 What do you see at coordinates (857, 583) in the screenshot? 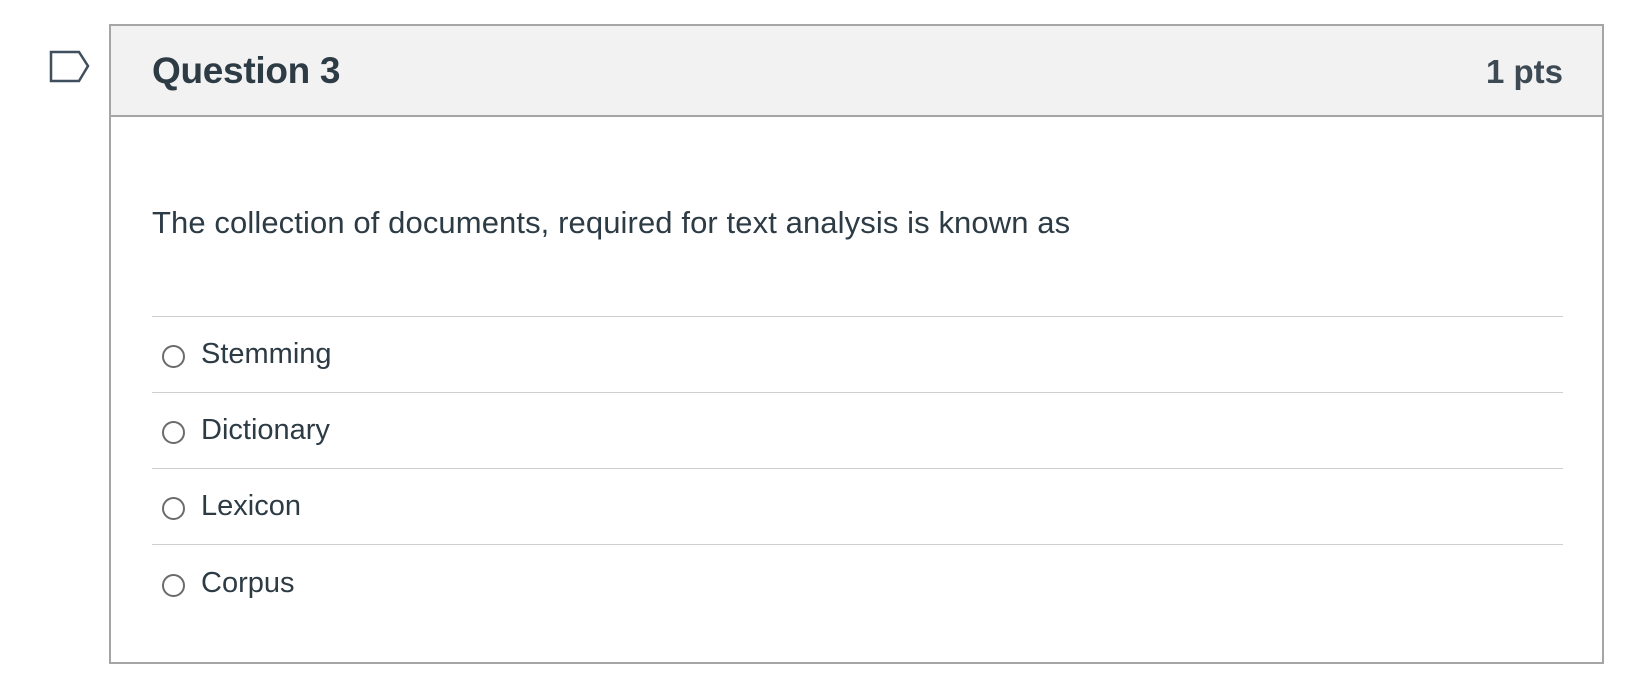
I see `answer-option-corpus: Corpus` at bounding box center [857, 583].